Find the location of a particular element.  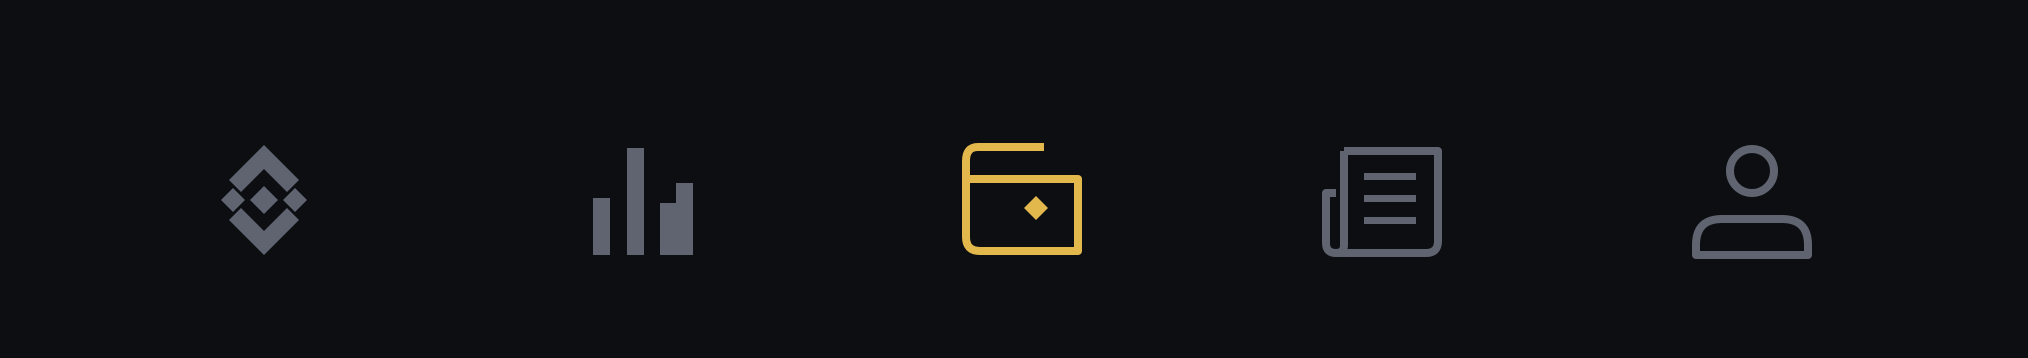

tab-home is located at coordinates (264, 200).